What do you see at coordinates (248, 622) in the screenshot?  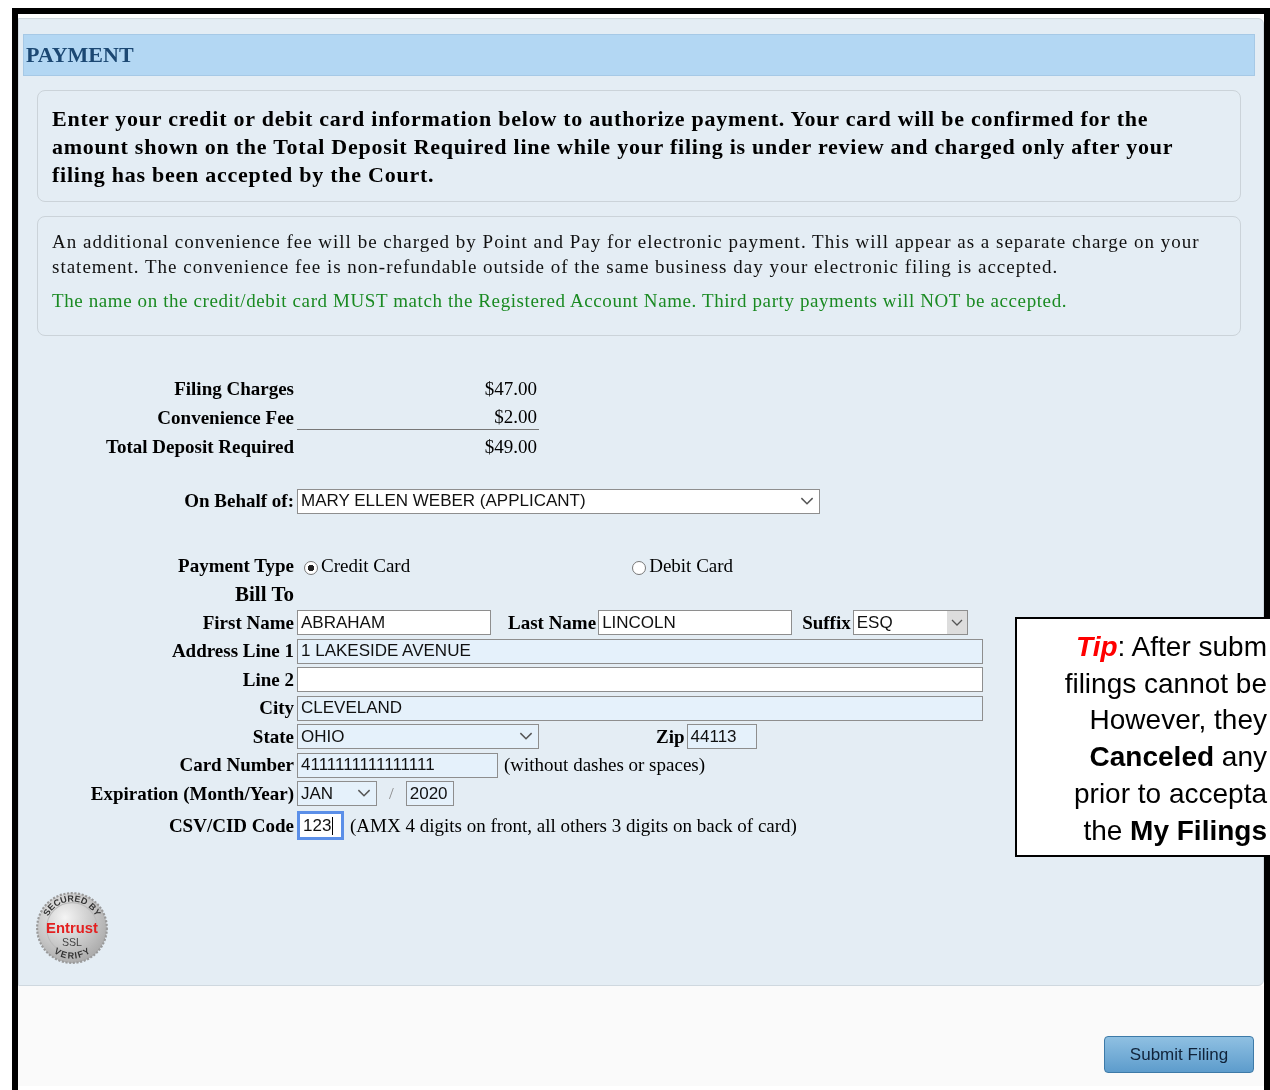 I see `field-label: First Name` at bounding box center [248, 622].